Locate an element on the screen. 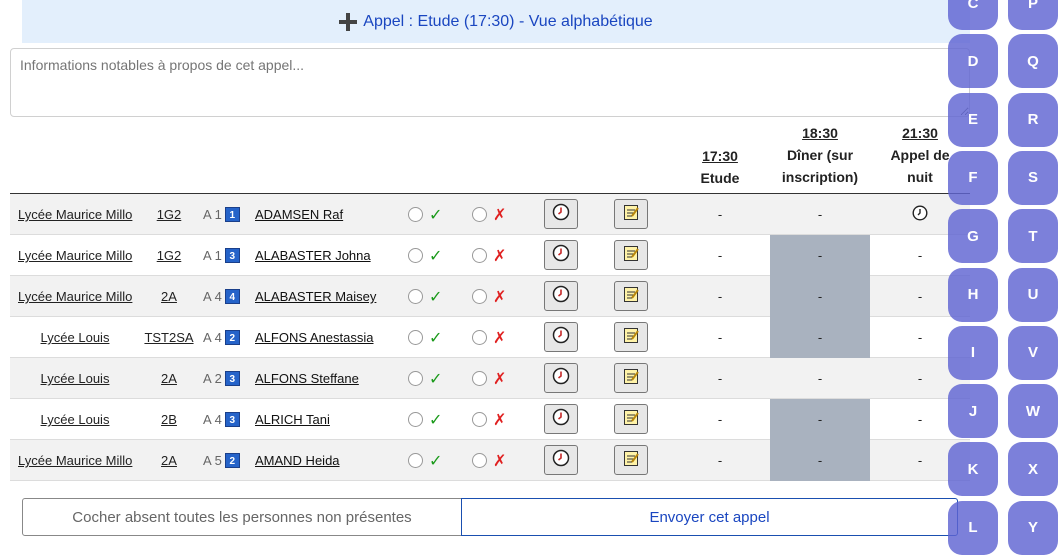 This screenshot has height=555, width=1064. column-time: 17:30 is located at coordinates (720, 156).